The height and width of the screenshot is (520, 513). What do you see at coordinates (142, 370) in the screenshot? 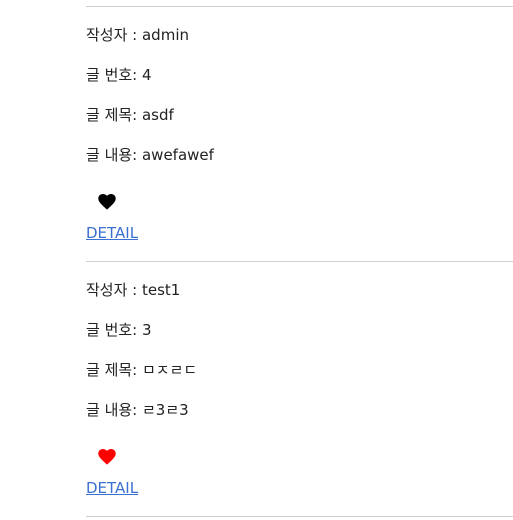
I see `post-title: 글 제목: ㅁㅈㄹㄷ` at bounding box center [142, 370].